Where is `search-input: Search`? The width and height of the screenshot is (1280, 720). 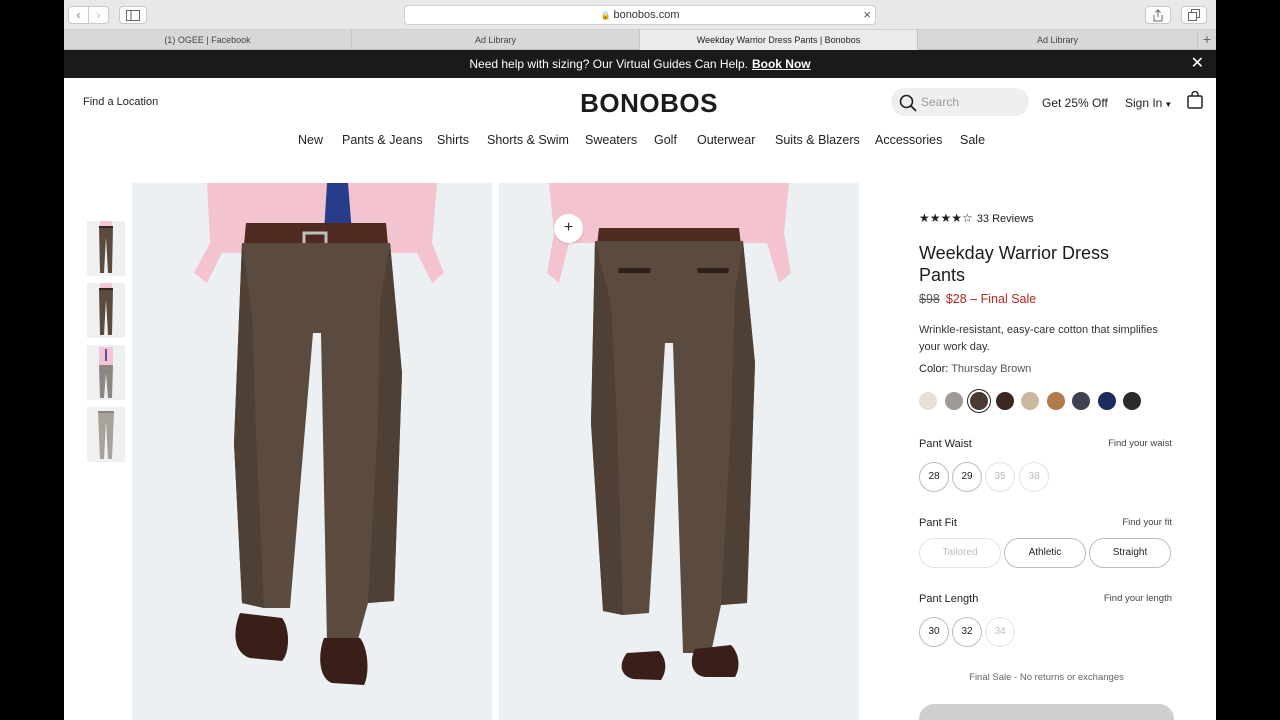
search-input: Search is located at coordinates (960, 102).